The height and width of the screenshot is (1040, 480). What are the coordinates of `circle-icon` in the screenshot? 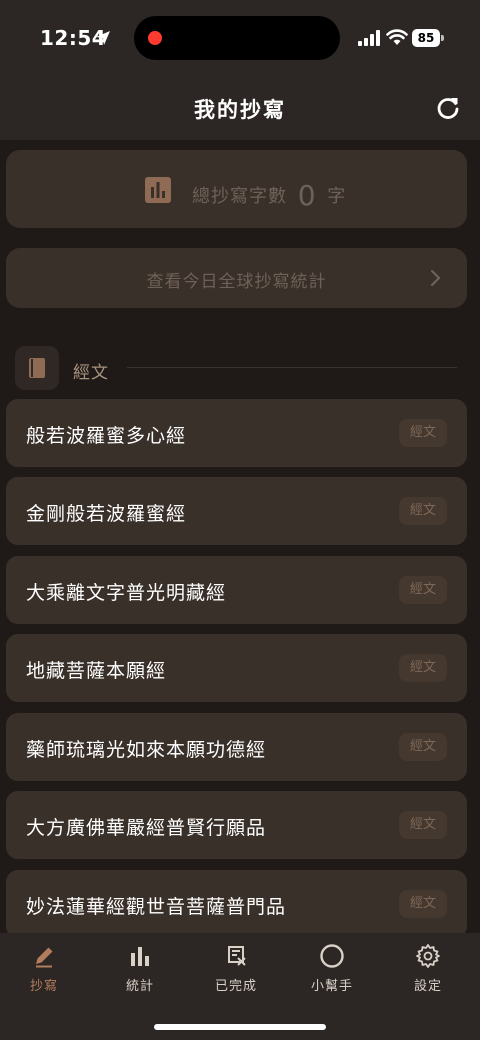 It's located at (332, 956).